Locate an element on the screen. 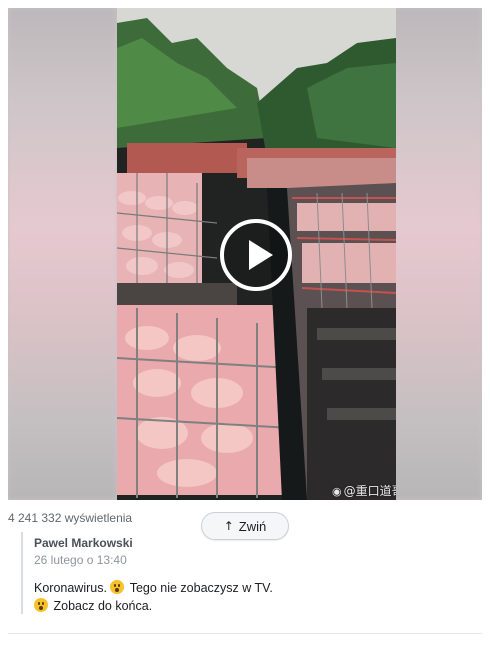 The height and width of the screenshot is (646, 490). post-text-line-1: Koronawirus. Tego nie zobaczysz w TV. is located at coordinates (244, 588).